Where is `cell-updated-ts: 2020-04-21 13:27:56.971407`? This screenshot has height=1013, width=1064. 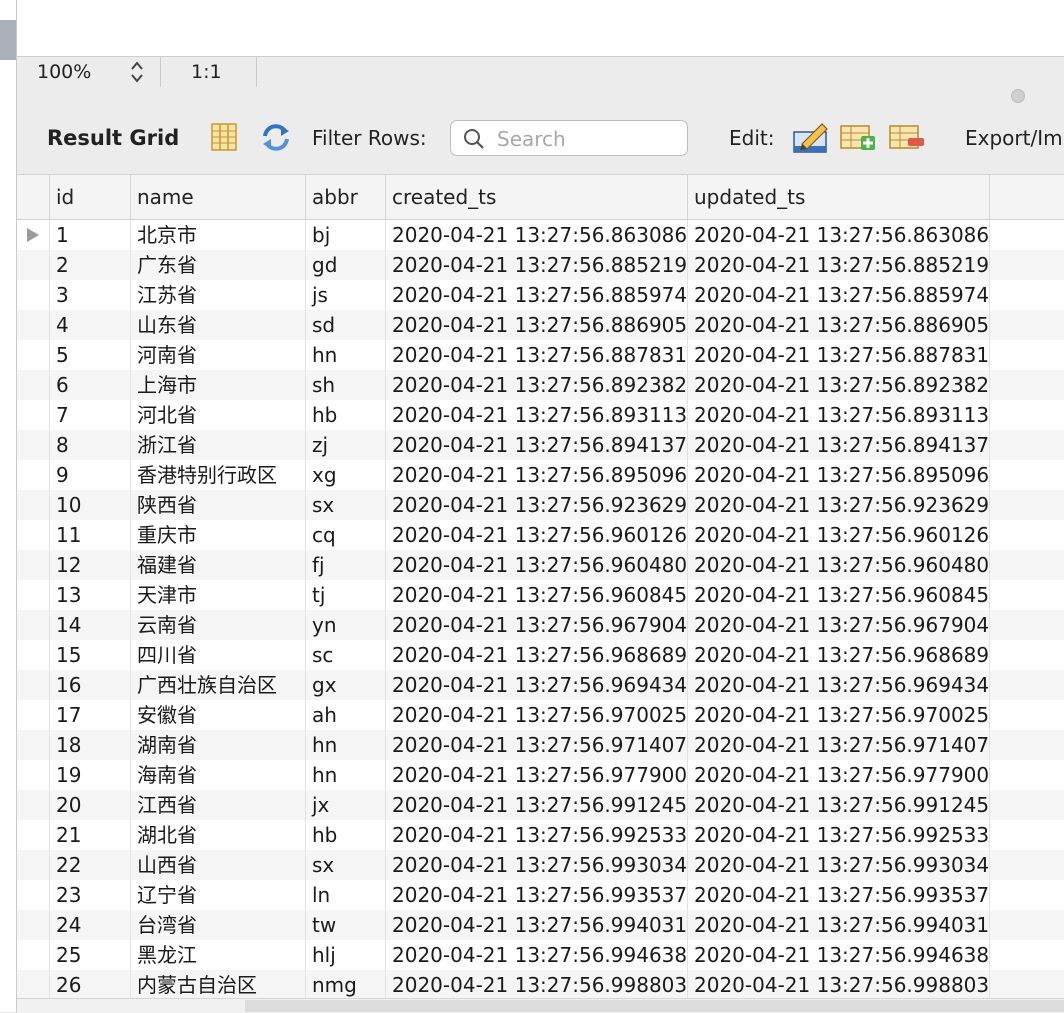
cell-updated-ts: 2020-04-21 13:27:56.971407 is located at coordinates (839, 745).